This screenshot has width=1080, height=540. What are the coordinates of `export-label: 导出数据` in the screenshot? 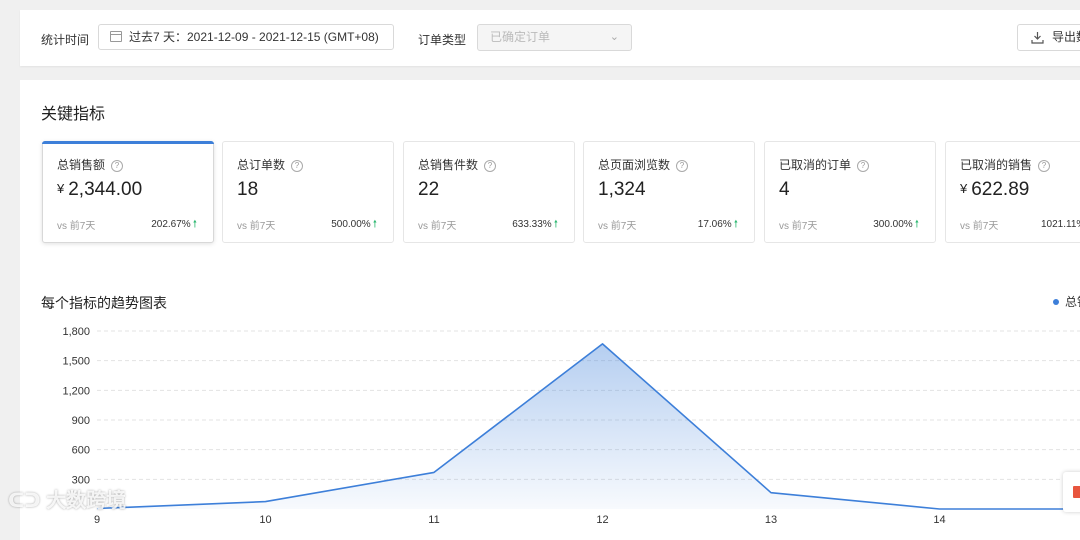 It's located at (1066, 37).